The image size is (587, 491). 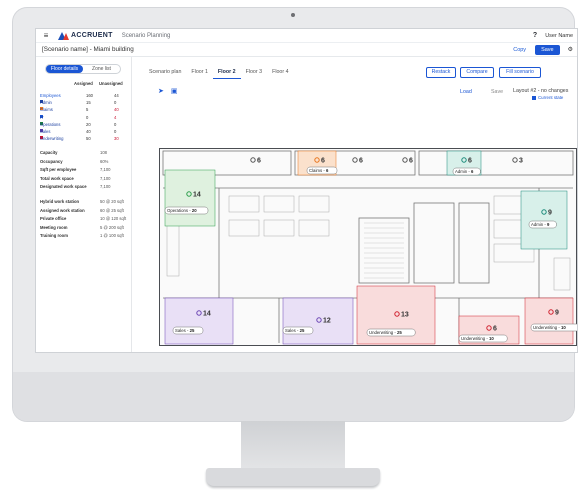 What do you see at coordinates (84, 219) in the screenshot?
I see `stat-row: Private office 10 @ 120 sqft` at bounding box center [84, 219].